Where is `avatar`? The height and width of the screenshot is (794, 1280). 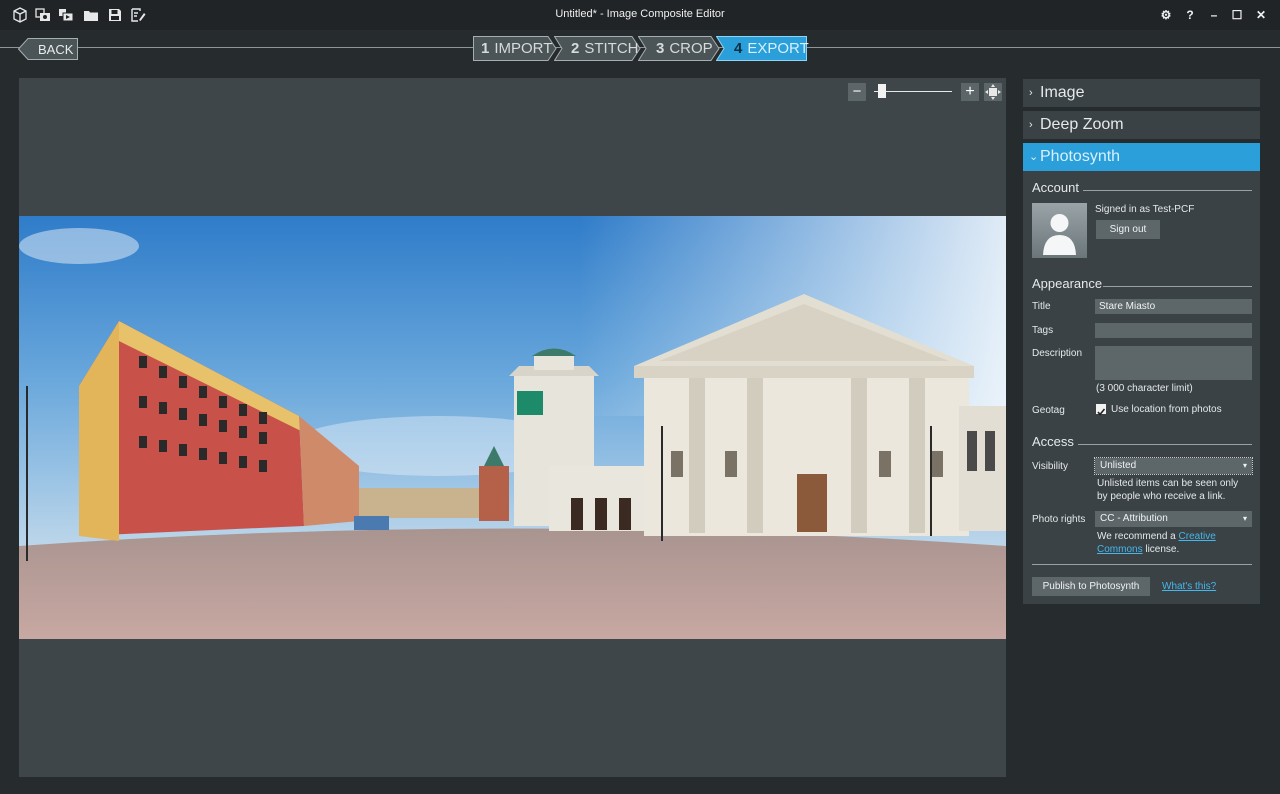 avatar is located at coordinates (1059, 230).